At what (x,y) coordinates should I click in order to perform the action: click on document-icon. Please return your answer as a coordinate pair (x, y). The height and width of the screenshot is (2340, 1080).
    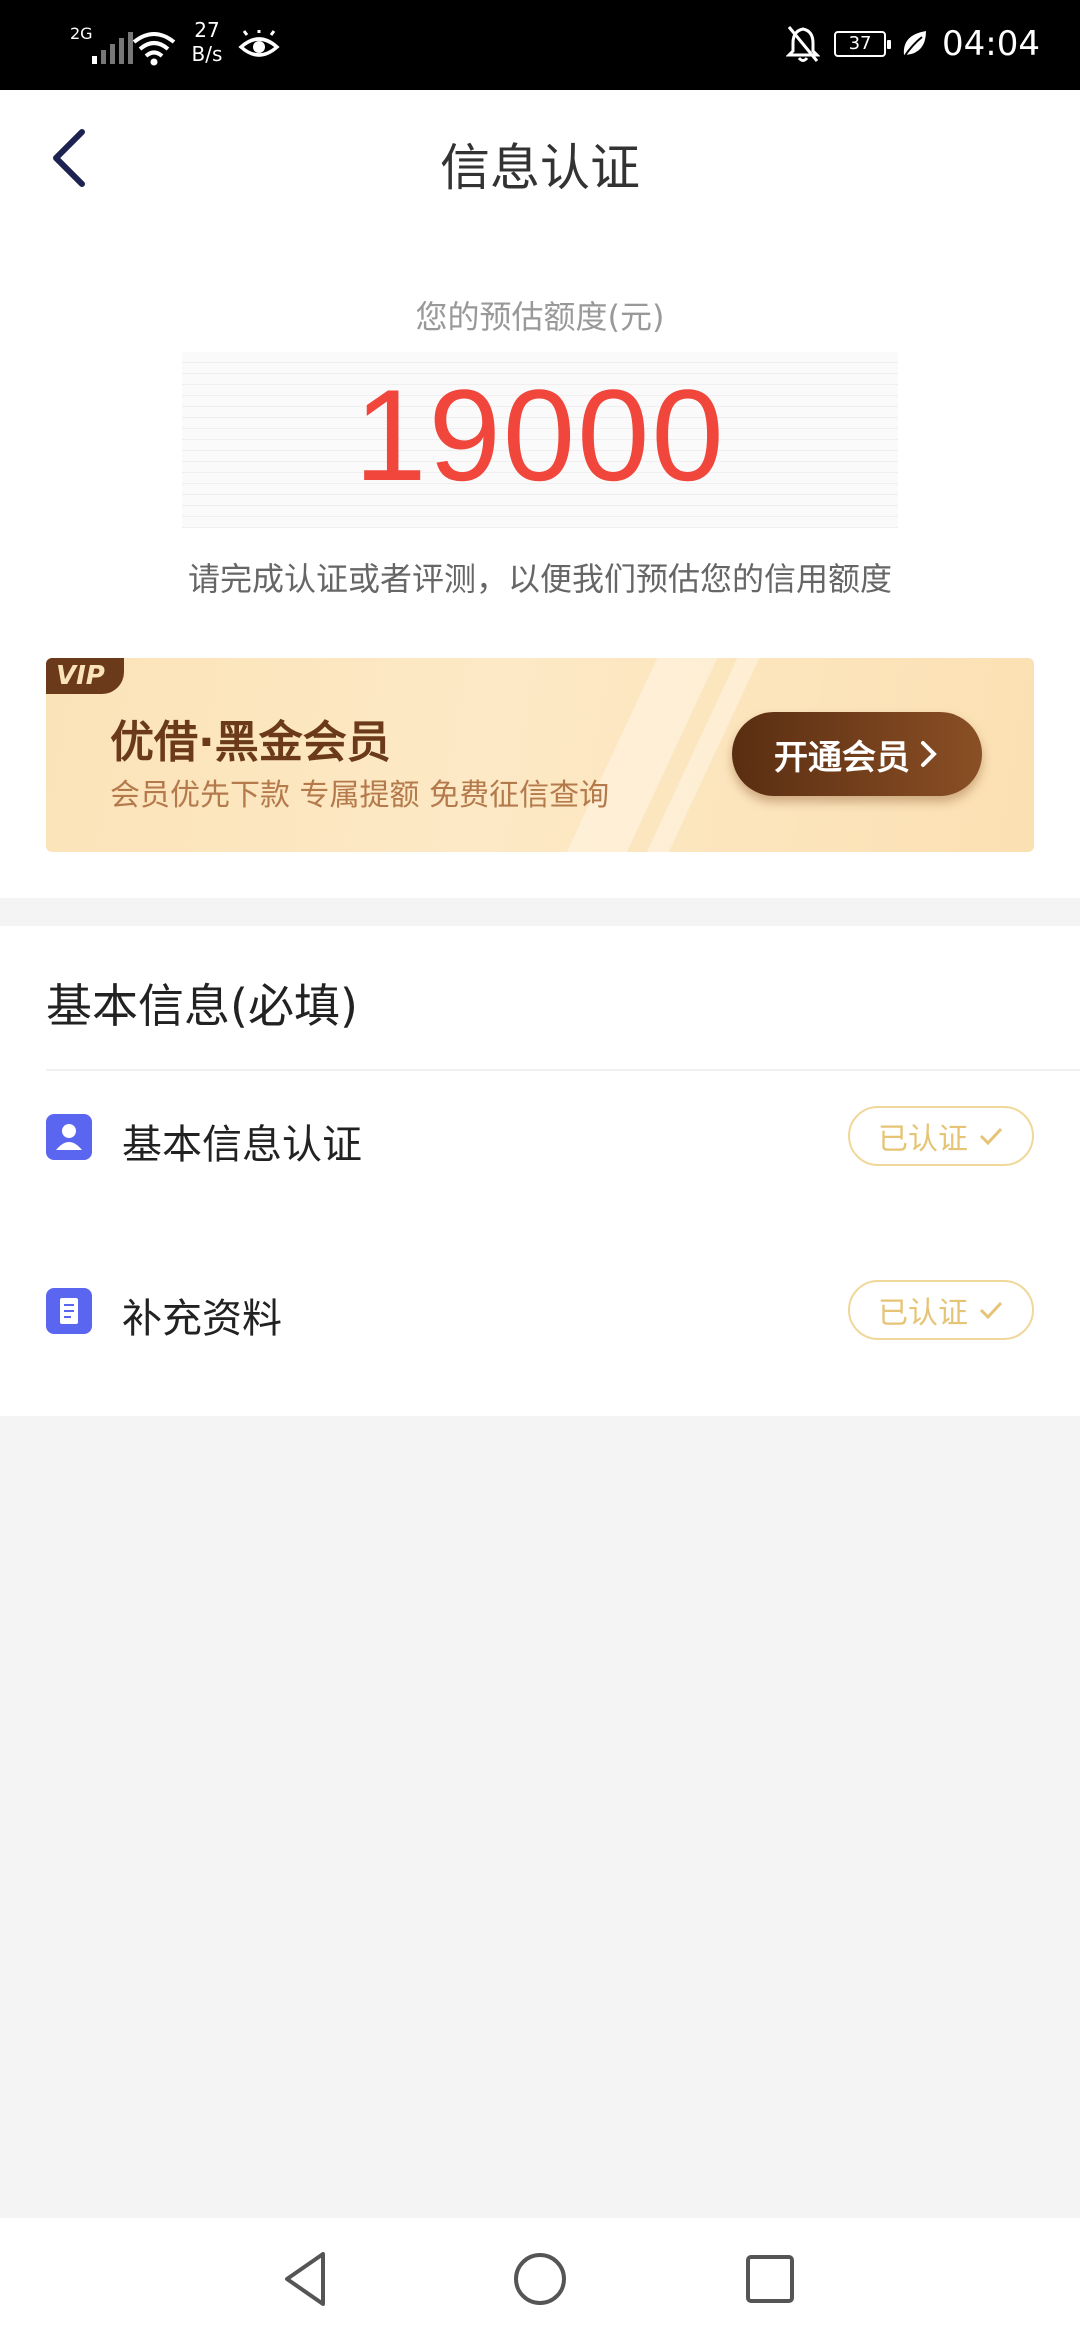
    Looking at the image, I should click on (69, 1311).